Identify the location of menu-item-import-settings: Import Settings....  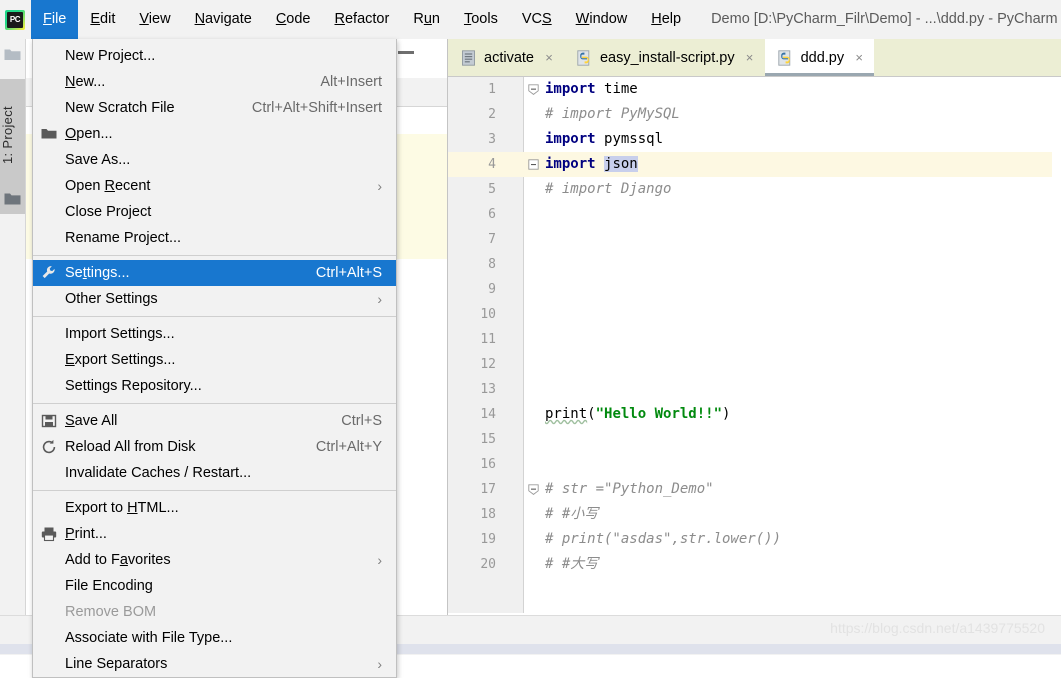
(214, 334).